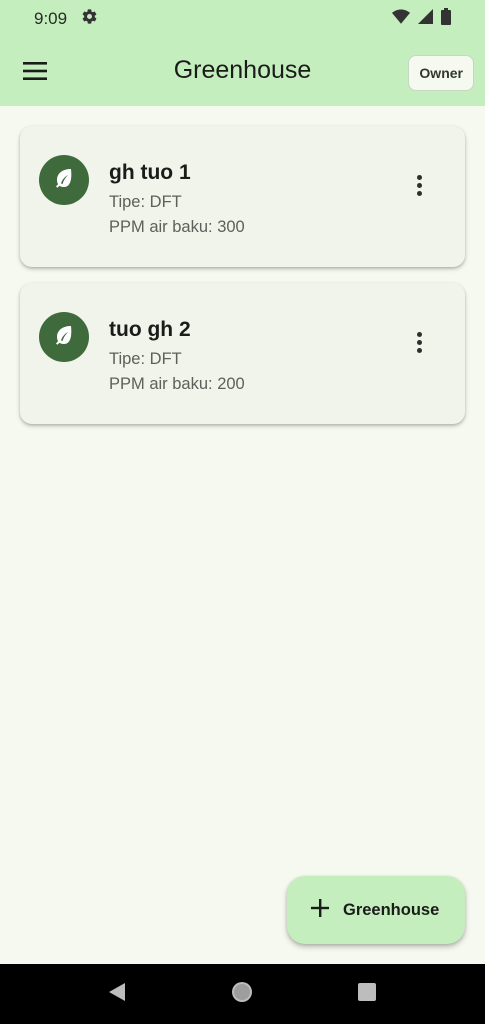 Image resolution: width=485 pixels, height=1024 pixels. What do you see at coordinates (177, 384) in the screenshot?
I see `greenhouse-ppm: PPM air baku: 200` at bounding box center [177, 384].